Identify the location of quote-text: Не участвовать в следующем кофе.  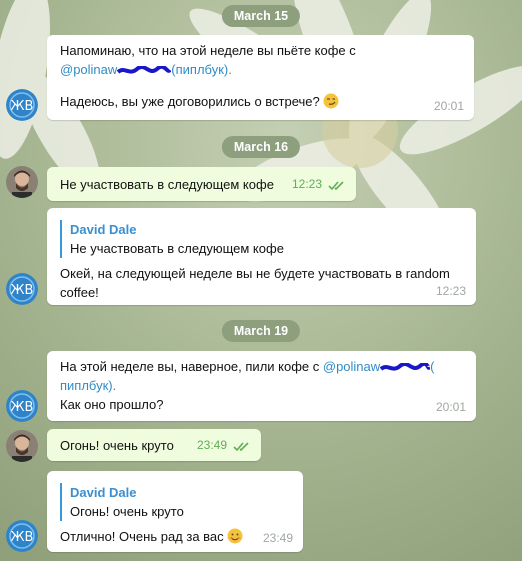
(177, 248).